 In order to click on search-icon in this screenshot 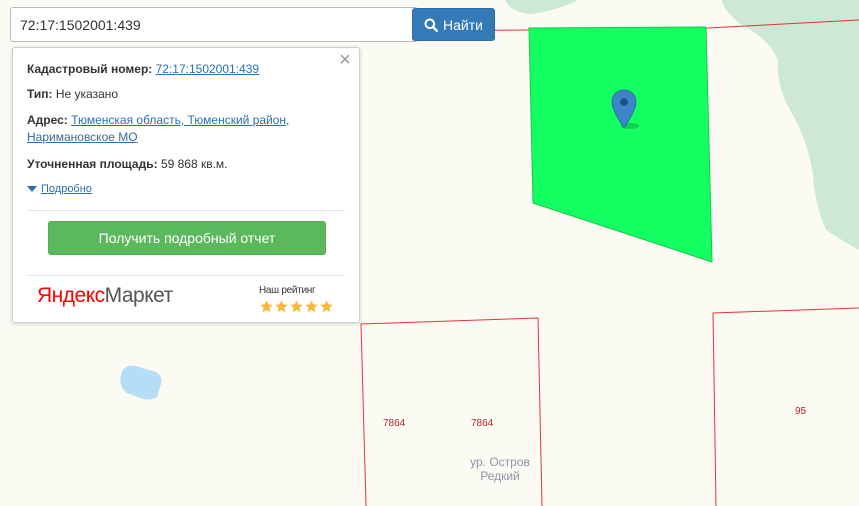, I will do `click(431, 25)`.